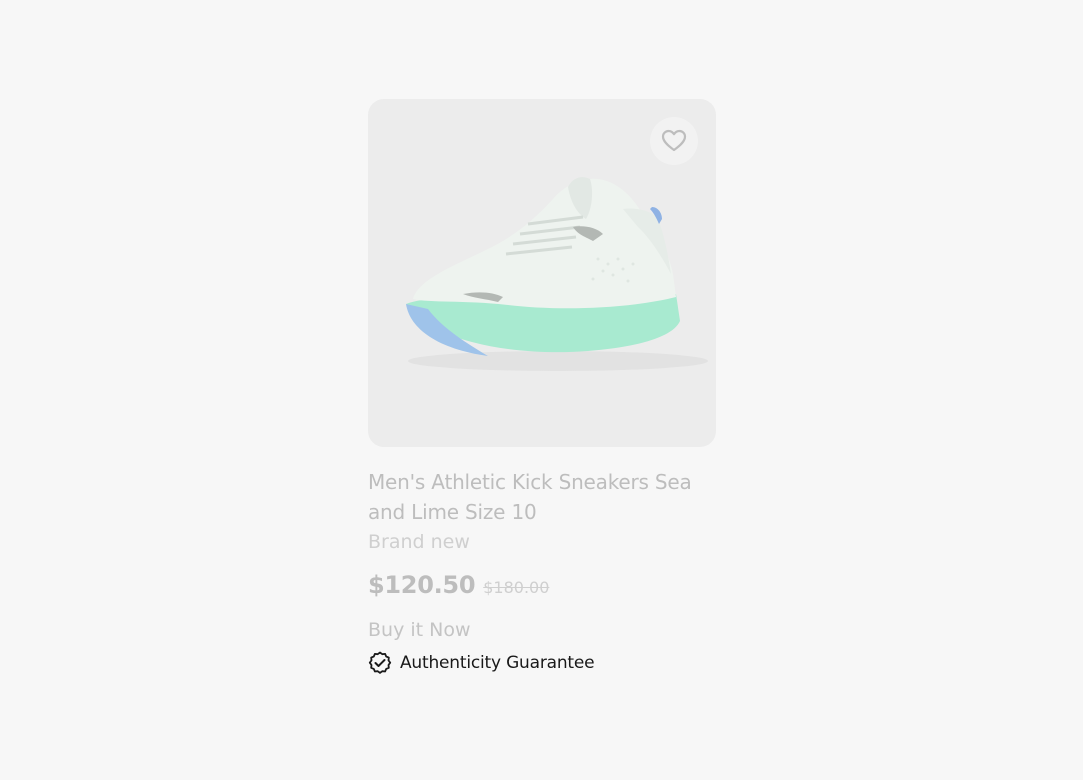  Describe the element at coordinates (419, 542) in the screenshot. I see `product-condition: Brand new` at that location.